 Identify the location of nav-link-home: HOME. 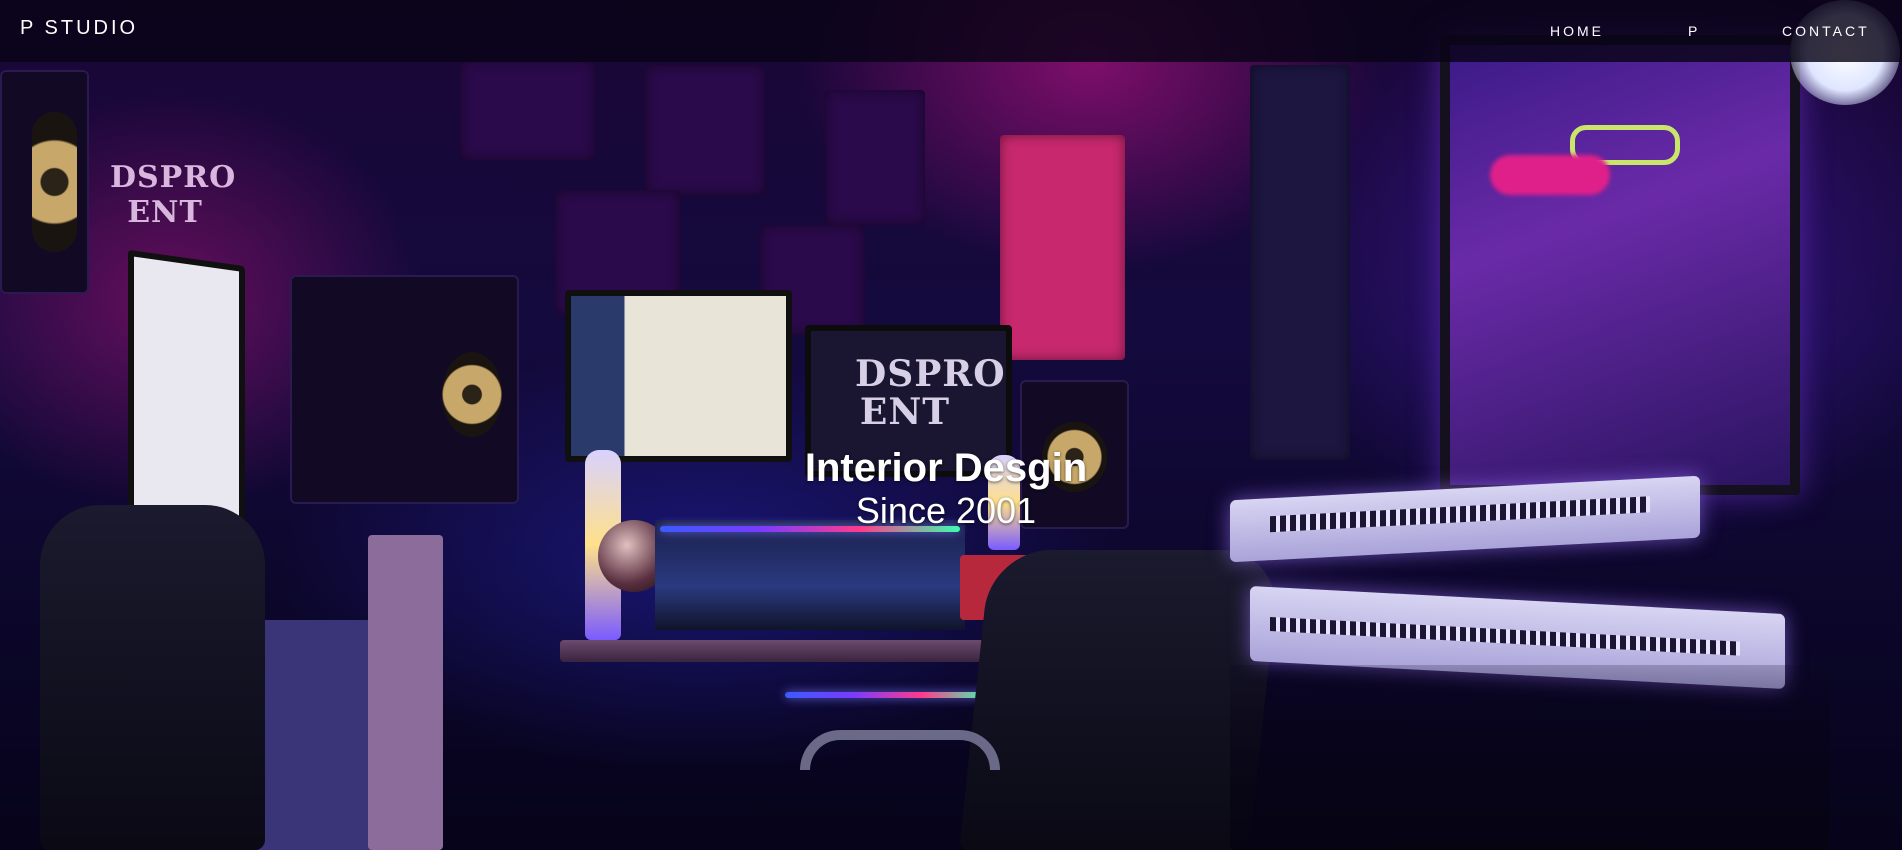
(1577, 31).